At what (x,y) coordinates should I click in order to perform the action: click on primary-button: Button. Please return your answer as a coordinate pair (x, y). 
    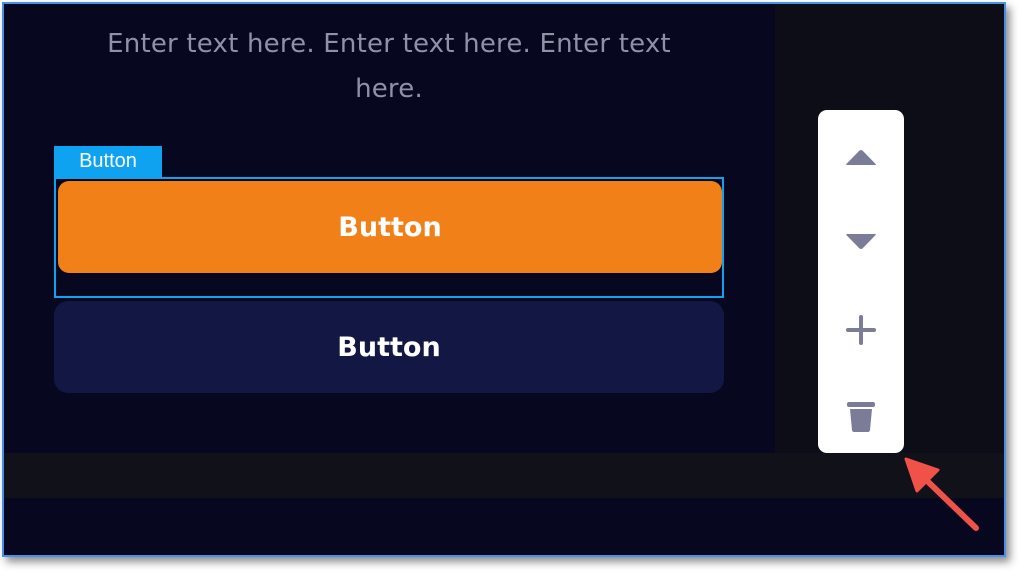
    Looking at the image, I should click on (390, 227).